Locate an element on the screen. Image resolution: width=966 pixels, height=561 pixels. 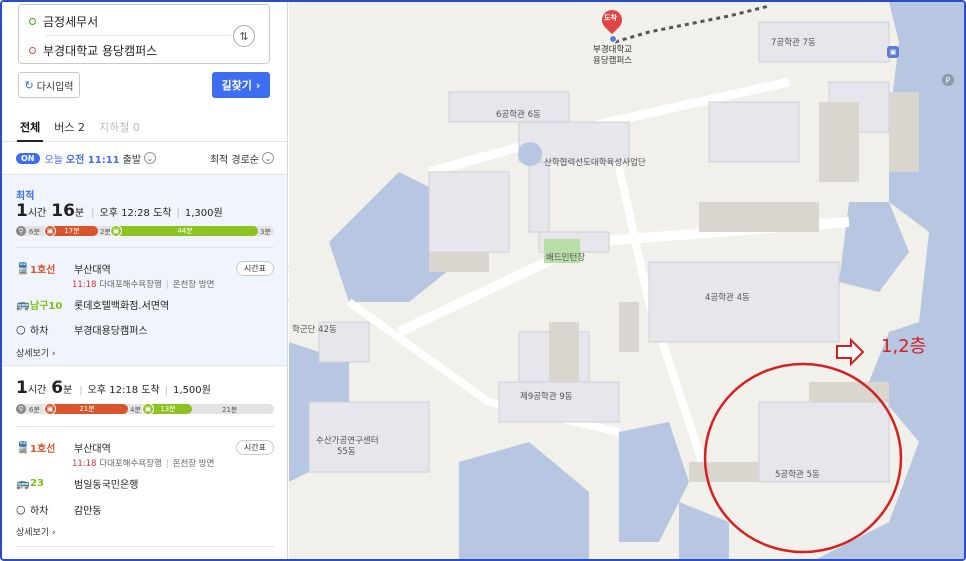
bus-stop-icon: ▣ is located at coordinates (893, 52).